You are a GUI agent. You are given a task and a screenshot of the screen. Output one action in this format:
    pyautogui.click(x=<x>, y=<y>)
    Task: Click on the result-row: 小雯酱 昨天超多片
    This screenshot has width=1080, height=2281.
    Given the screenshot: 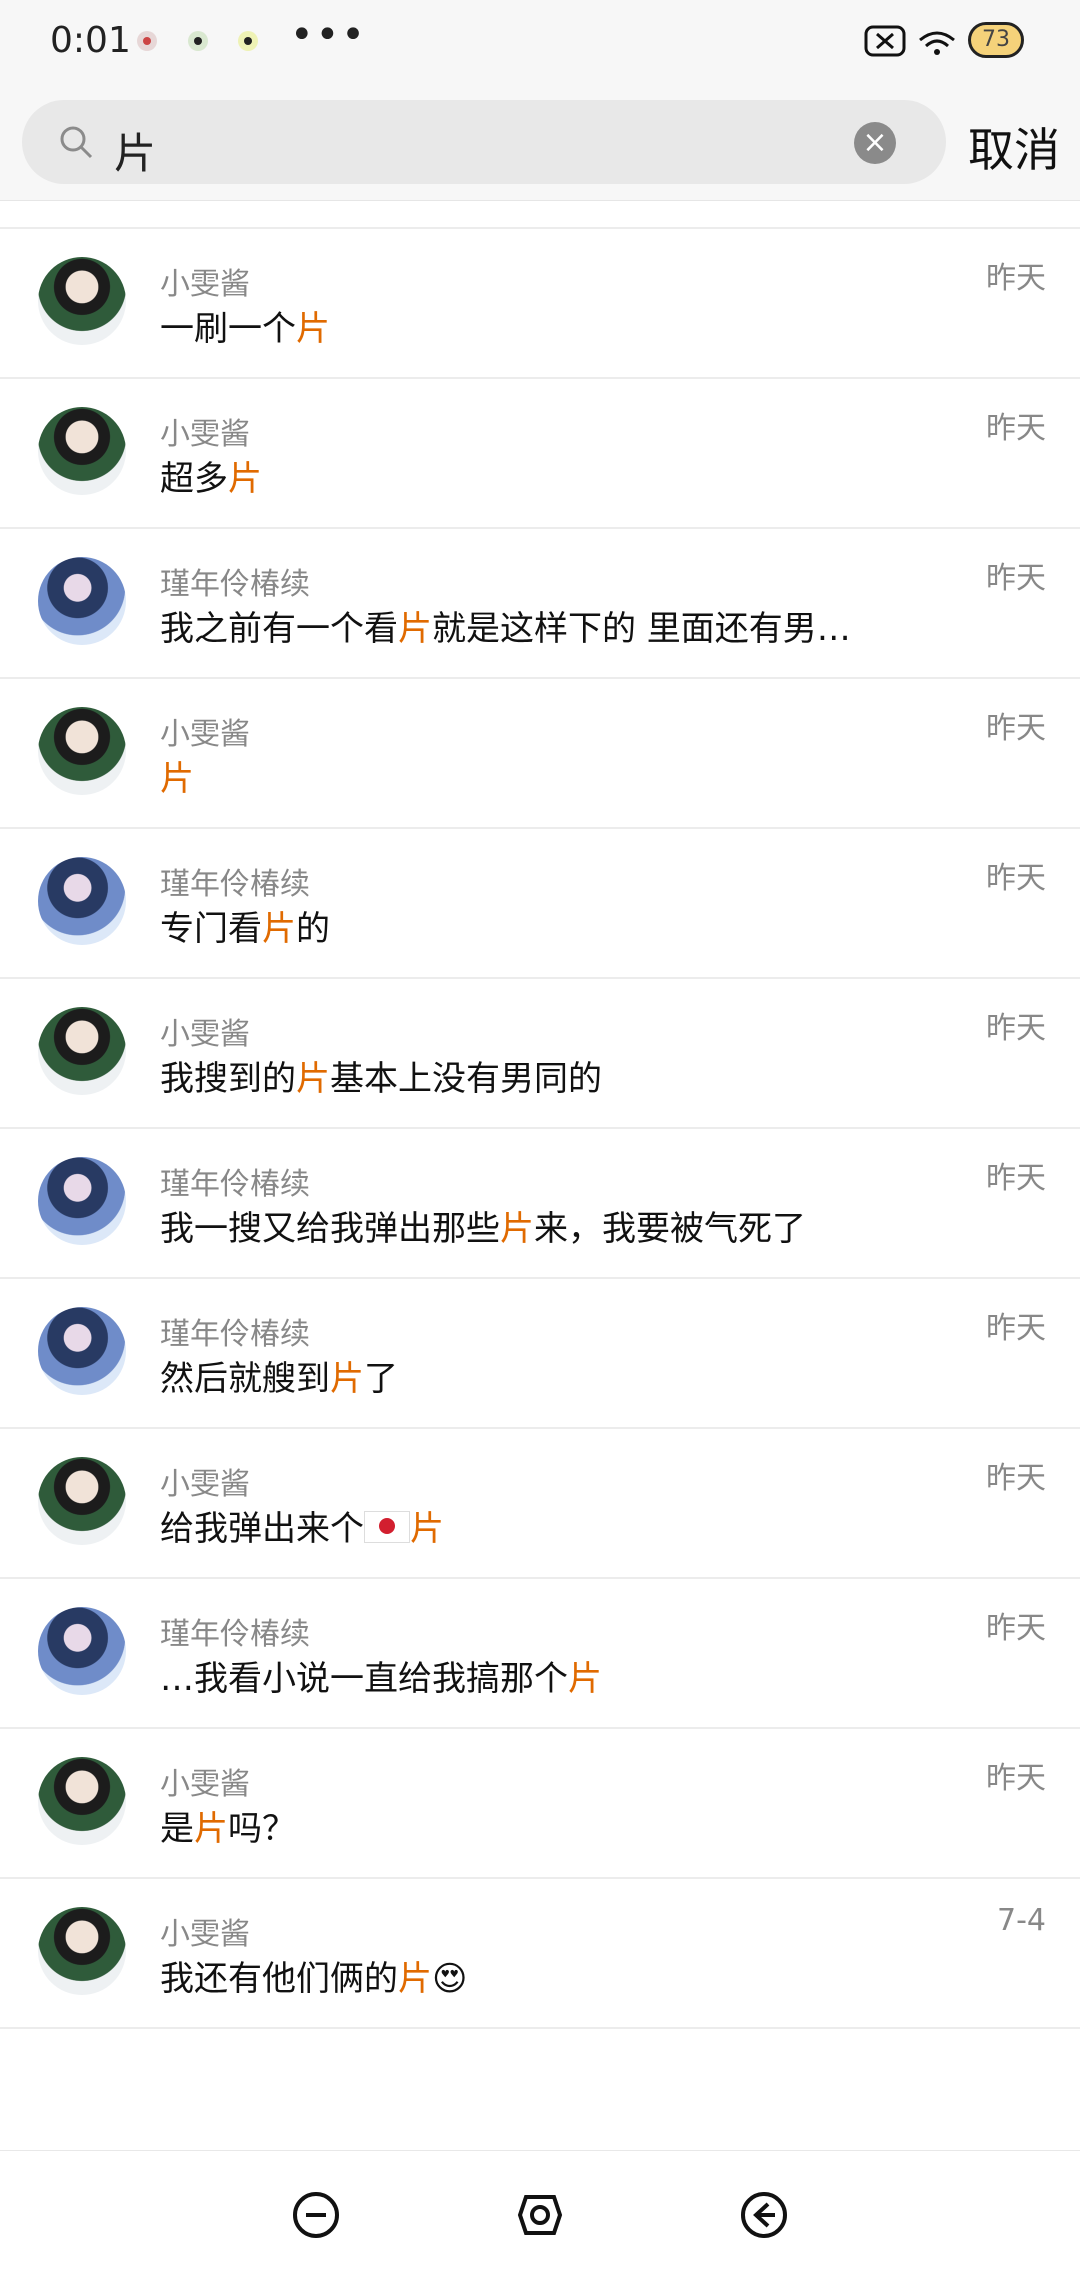 What is the action you would take?
    pyautogui.click(x=540, y=452)
    